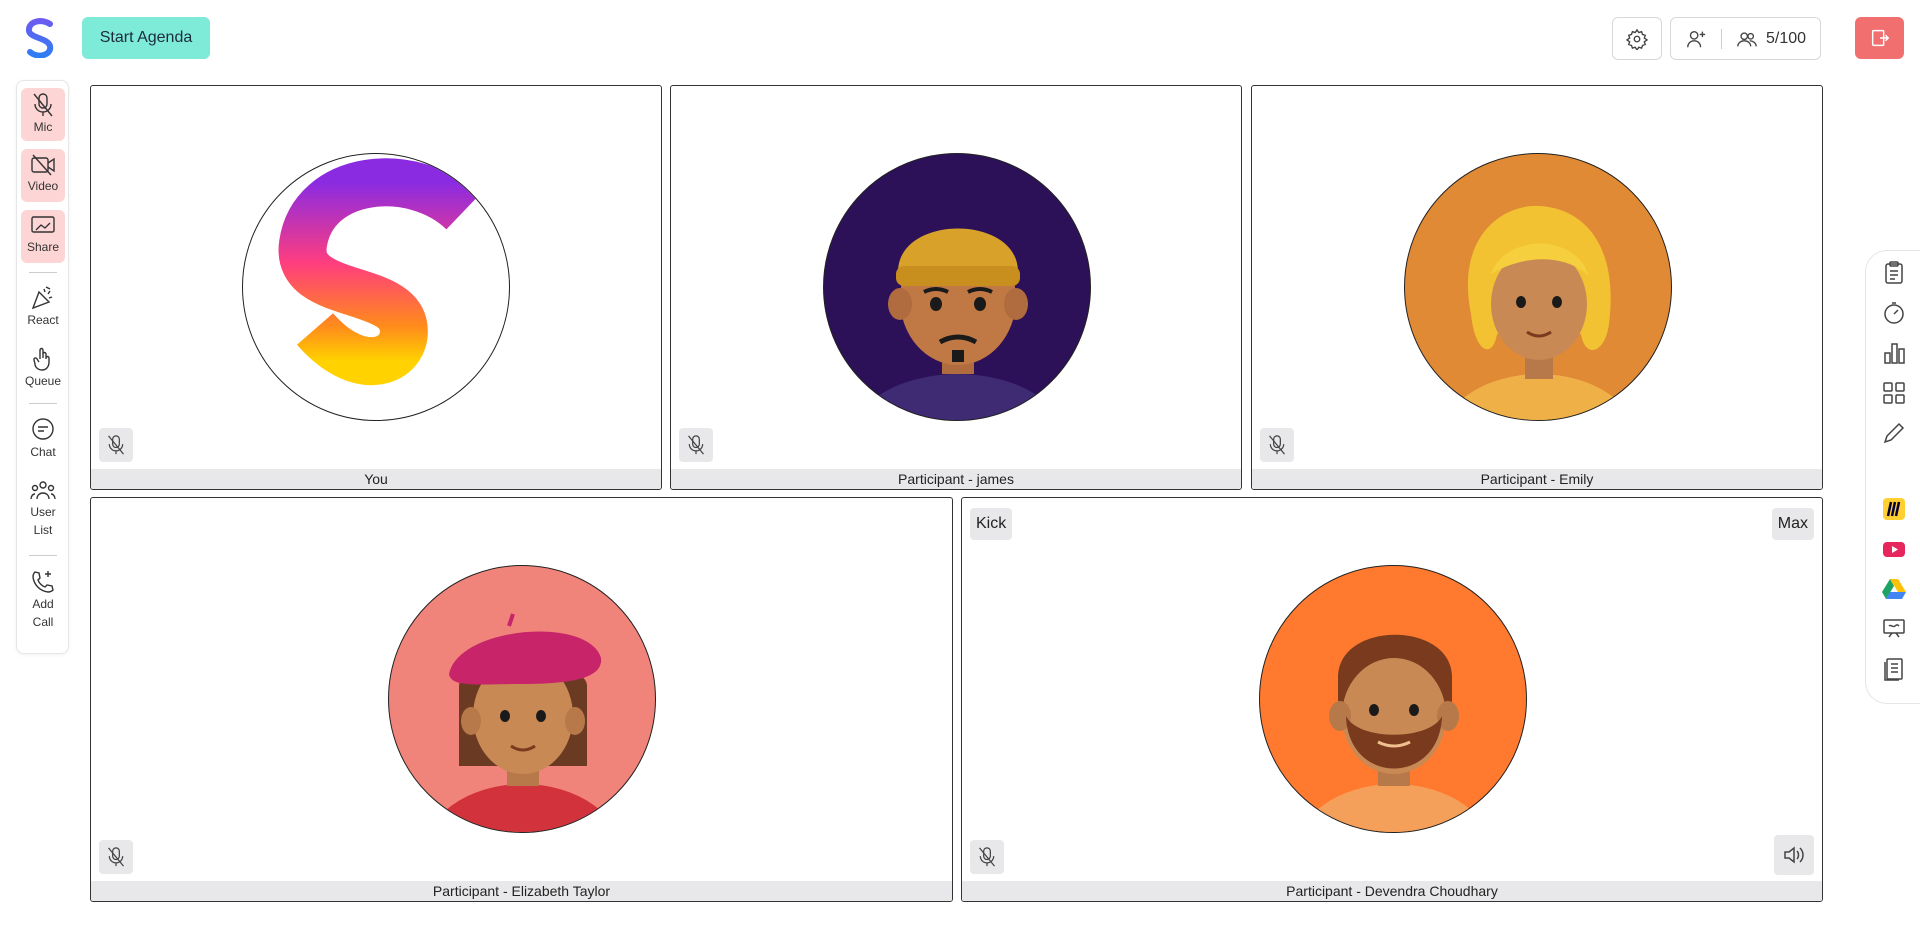 Image resolution: width=1920 pixels, height=940 pixels. What do you see at coordinates (1696, 39) in the screenshot?
I see `add-user-icon` at bounding box center [1696, 39].